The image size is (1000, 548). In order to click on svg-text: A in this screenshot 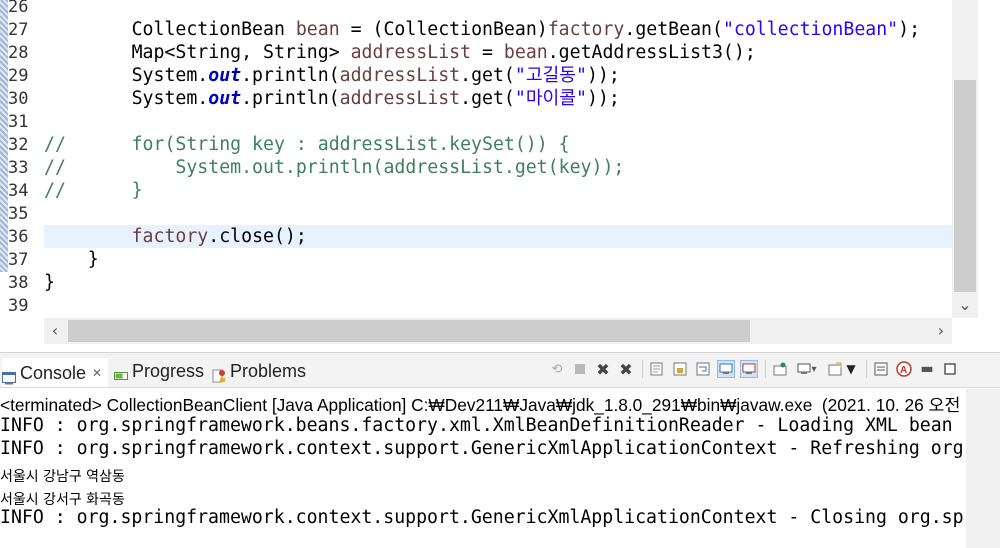, I will do `click(903, 370)`.